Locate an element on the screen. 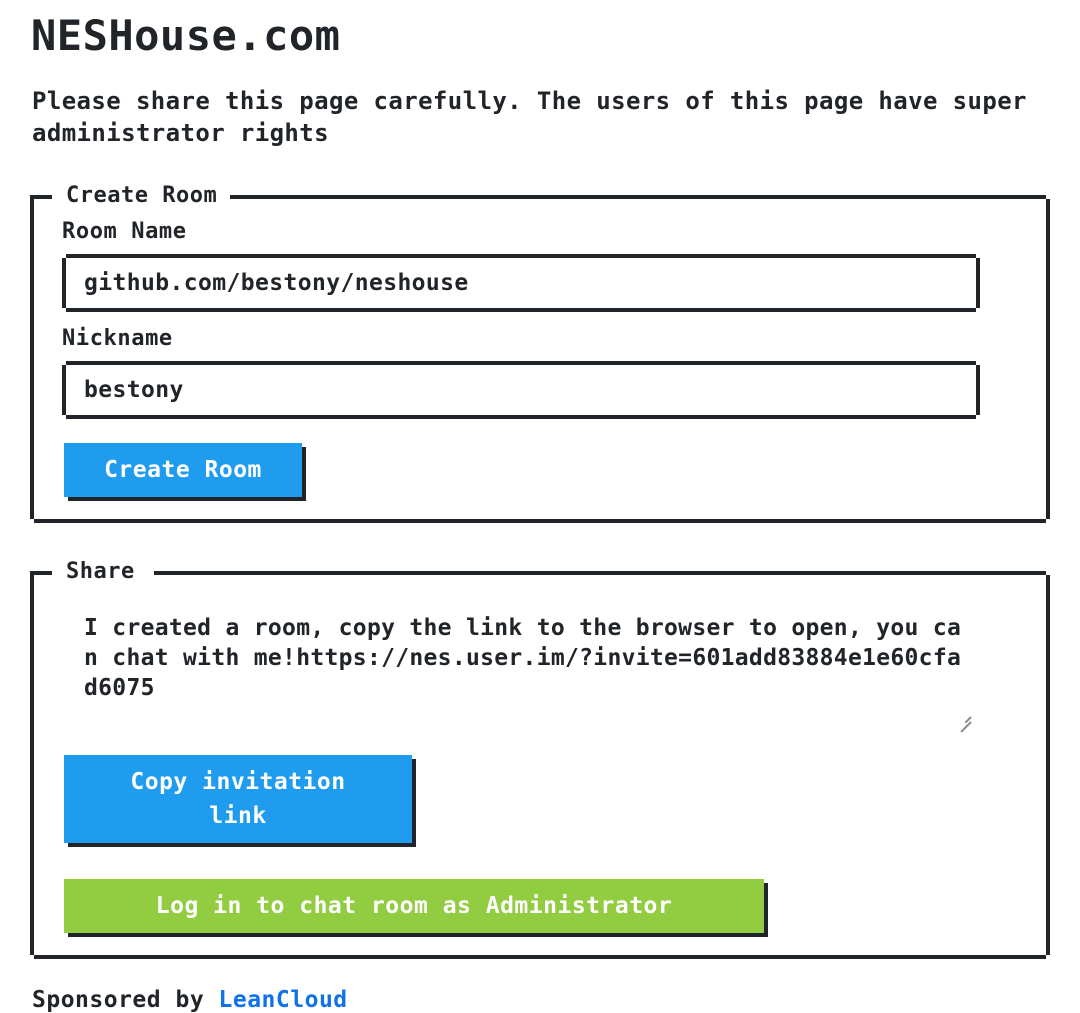  textarea-resize-handle is located at coordinates (964, 722).